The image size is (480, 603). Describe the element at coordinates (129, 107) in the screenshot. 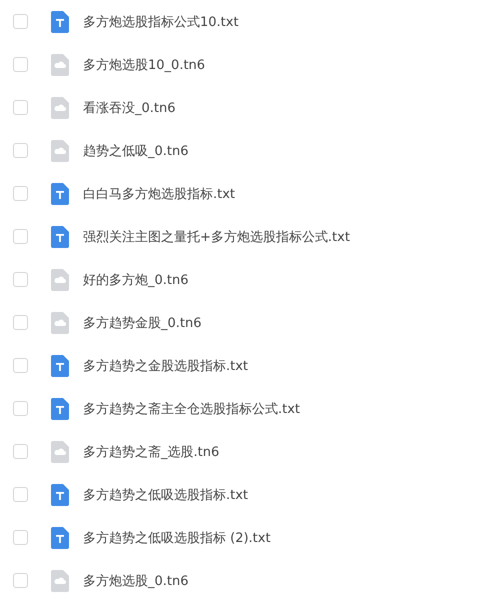

I see `file-name: 看涨吞没_0.tn6` at that location.